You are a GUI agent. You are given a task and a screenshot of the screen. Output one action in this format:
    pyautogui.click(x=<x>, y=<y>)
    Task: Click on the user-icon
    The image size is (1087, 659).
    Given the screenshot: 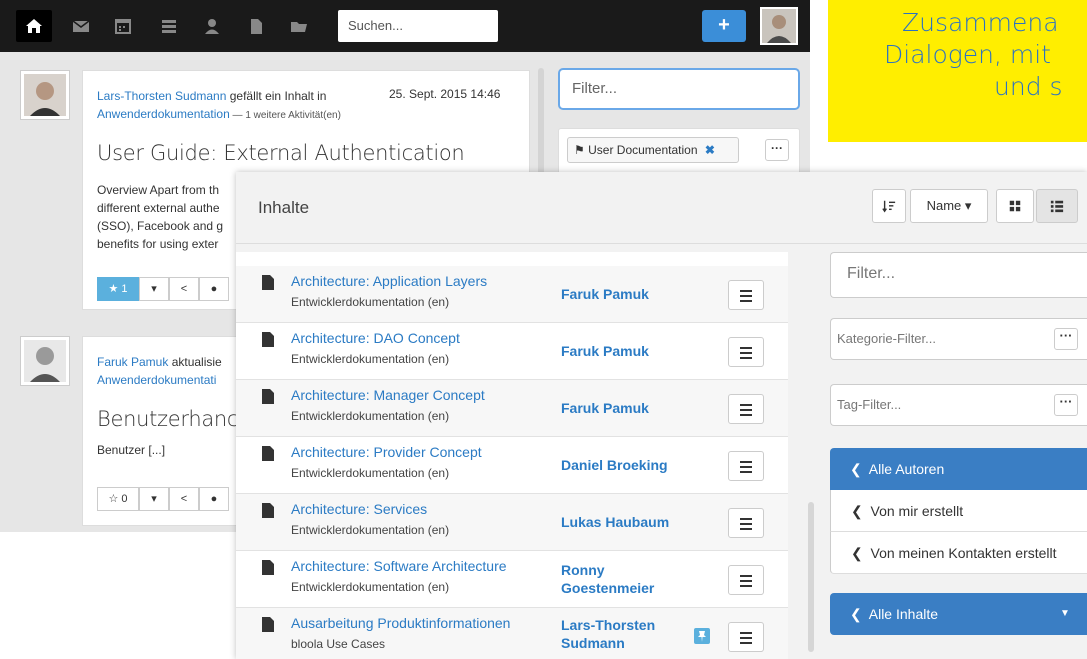 What is the action you would take?
    pyautogui.click(x=212, y=26)
    